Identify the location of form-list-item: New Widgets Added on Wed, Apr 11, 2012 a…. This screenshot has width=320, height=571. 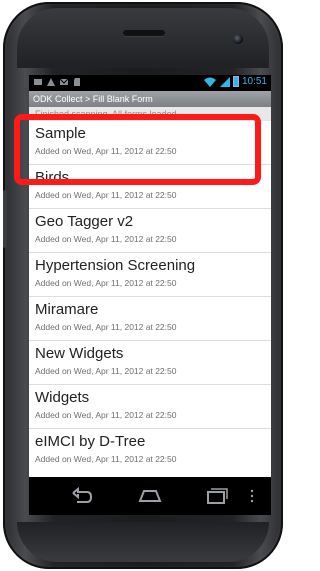
(150, 363).